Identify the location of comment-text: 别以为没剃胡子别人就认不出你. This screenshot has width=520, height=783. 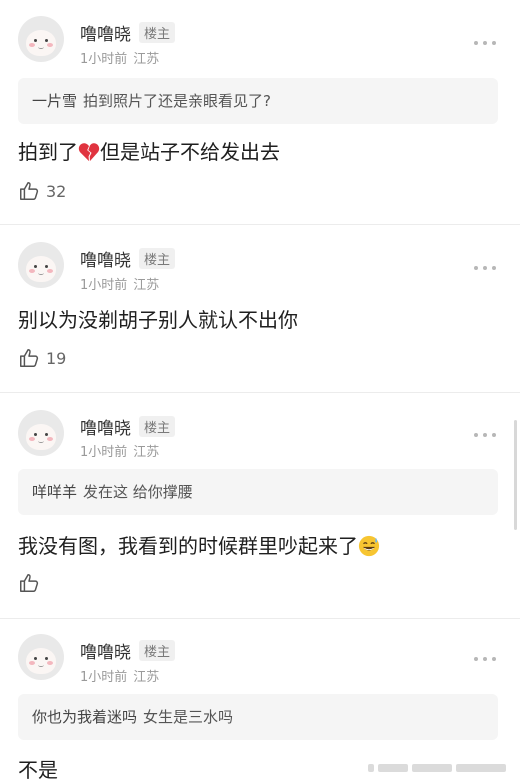
(158, 320).